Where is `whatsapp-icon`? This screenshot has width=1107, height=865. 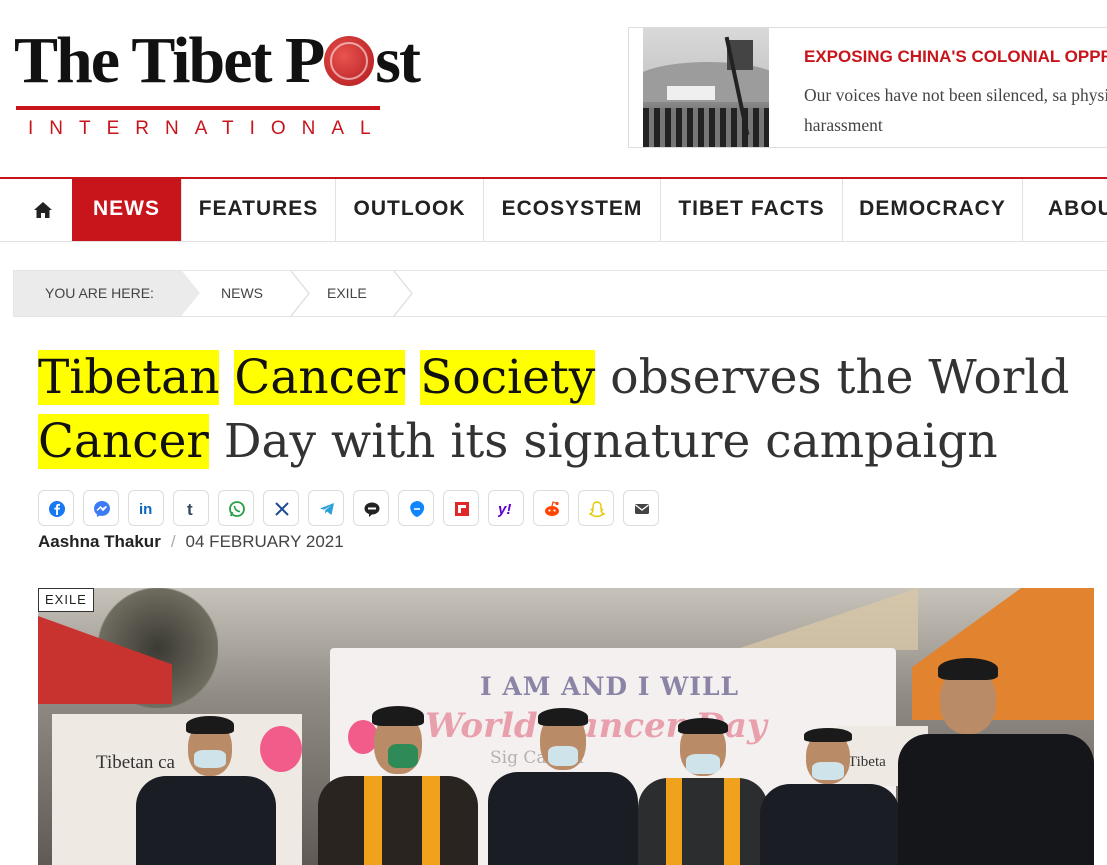
whatsapp-icon is located at coordinates (237, 509).